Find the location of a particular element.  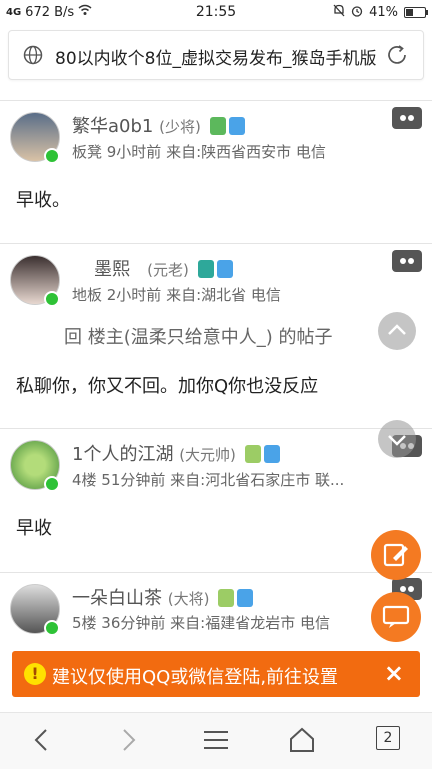

address-bar: 80以内收个8位_虚拟交易发布_猴岛手机版 is located at coordinates (216, 55).